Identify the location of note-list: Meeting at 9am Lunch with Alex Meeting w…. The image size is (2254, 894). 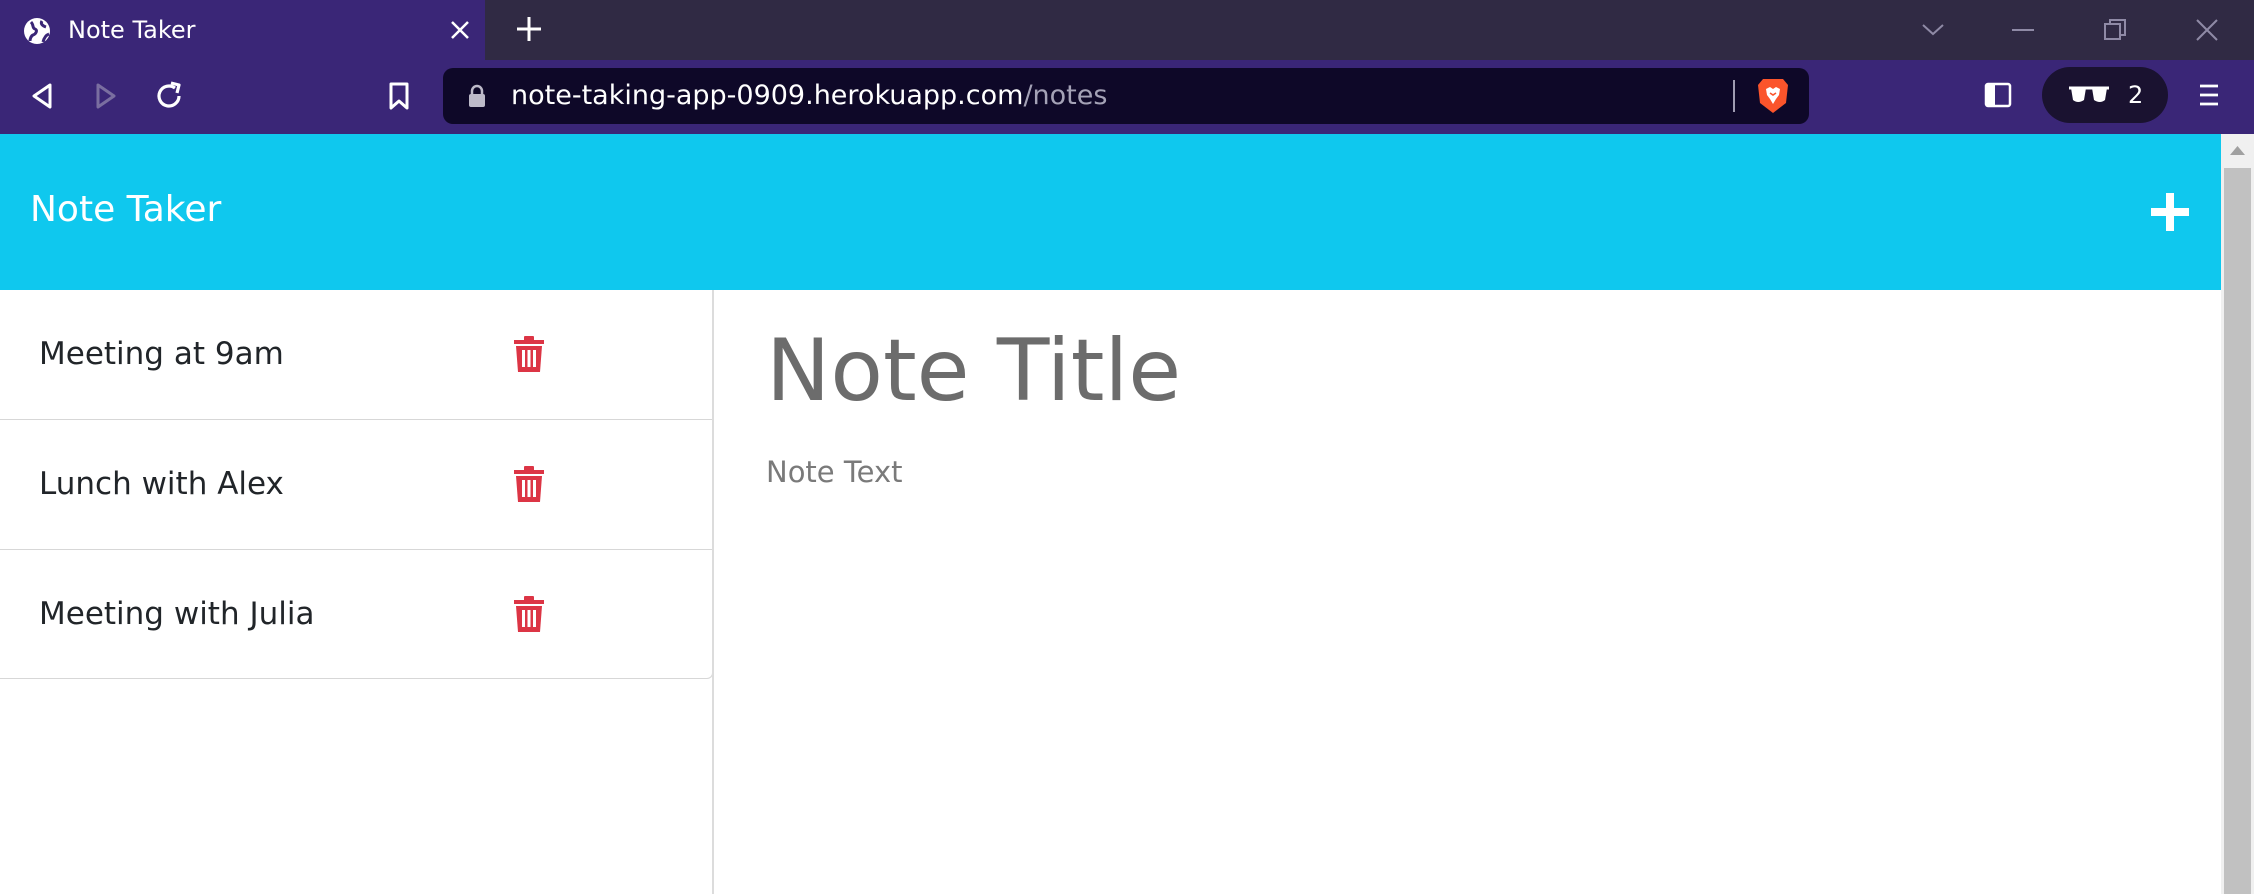
(356, 484).